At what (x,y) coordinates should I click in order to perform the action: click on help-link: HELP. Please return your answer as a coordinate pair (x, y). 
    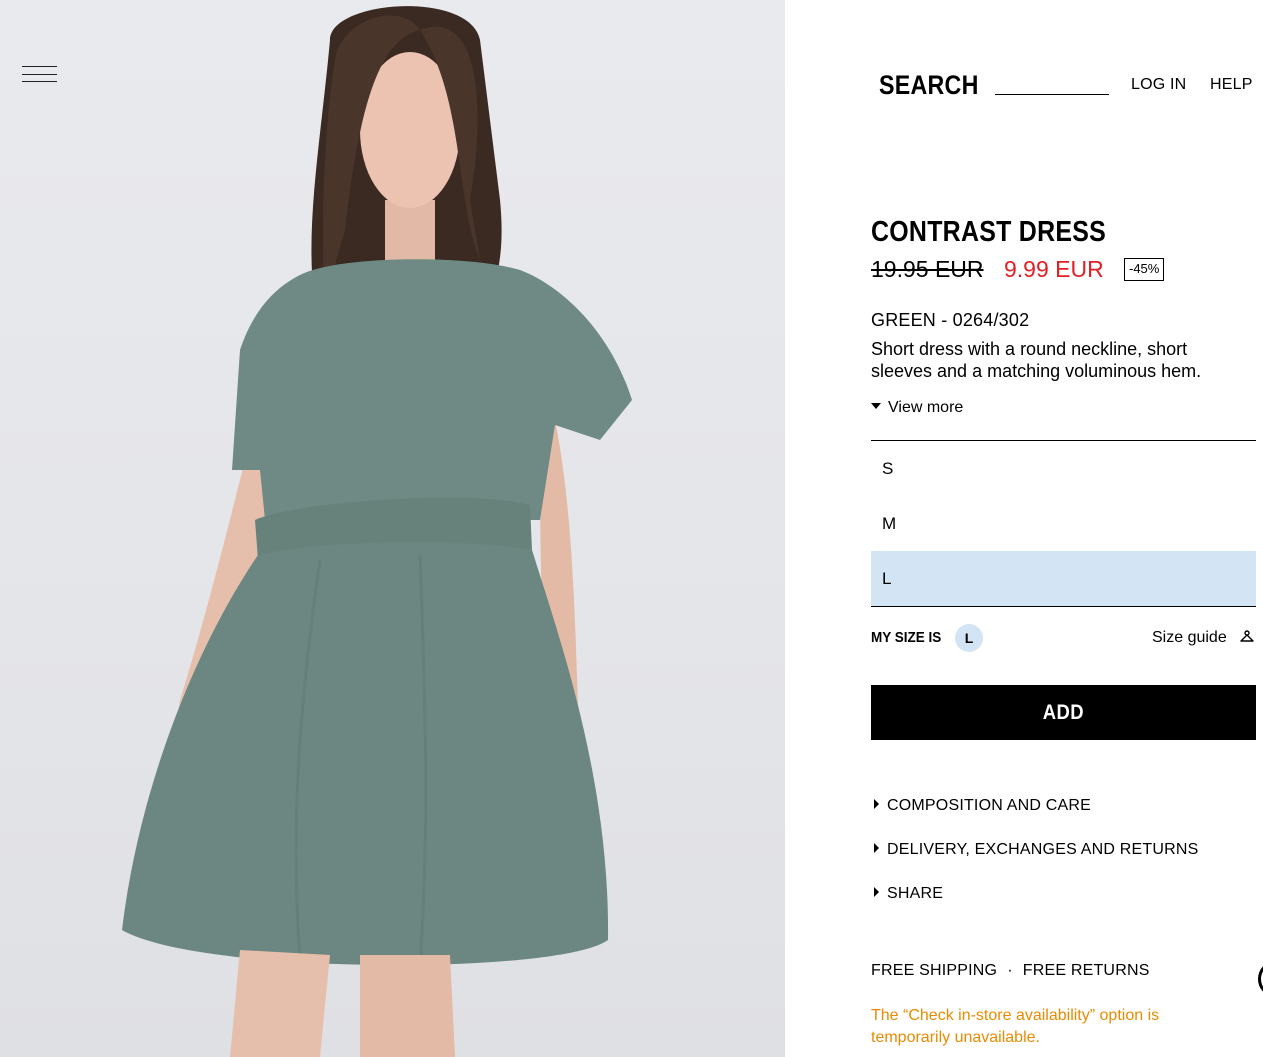
    Looking at the image, I should click on (1231, 85).